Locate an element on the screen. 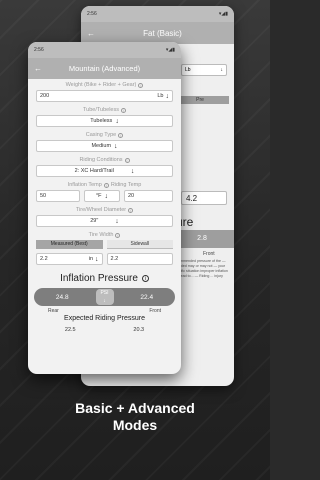  promo-caption: Basic + Advanced Modes is located at coordinates (135, 417).